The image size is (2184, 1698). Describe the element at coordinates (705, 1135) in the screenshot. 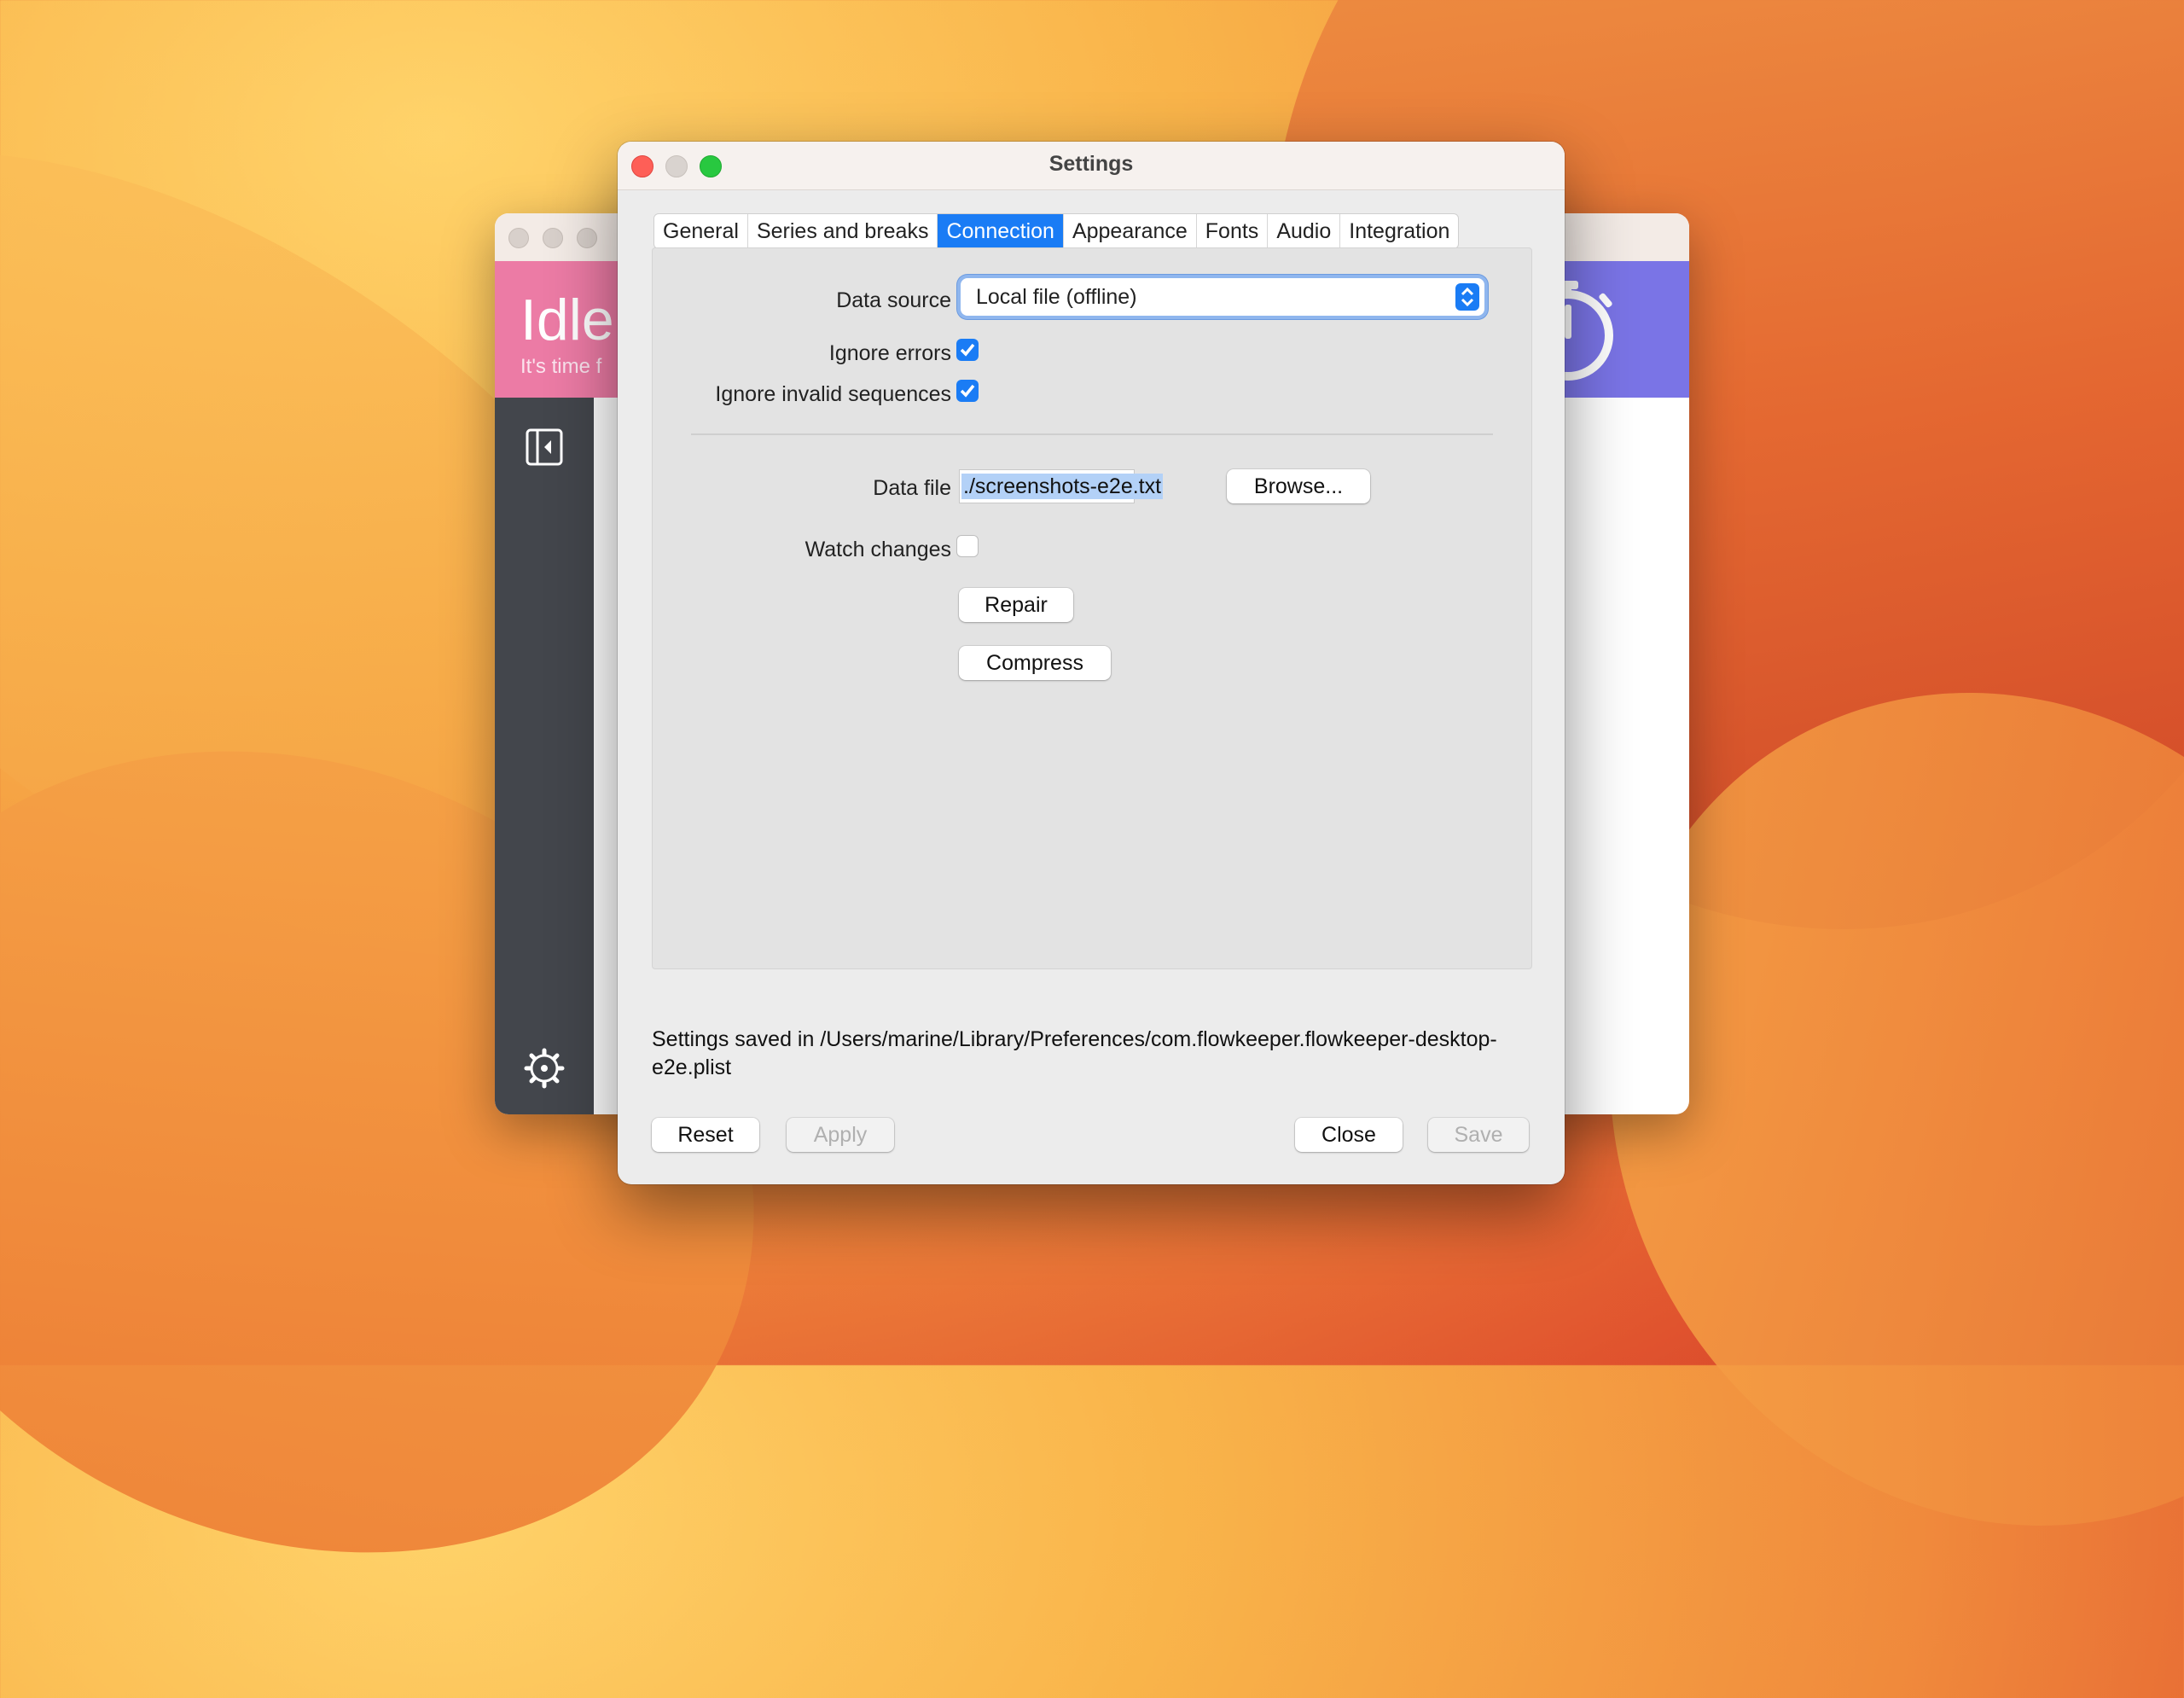

I see `reset-button: Reset` at that location.